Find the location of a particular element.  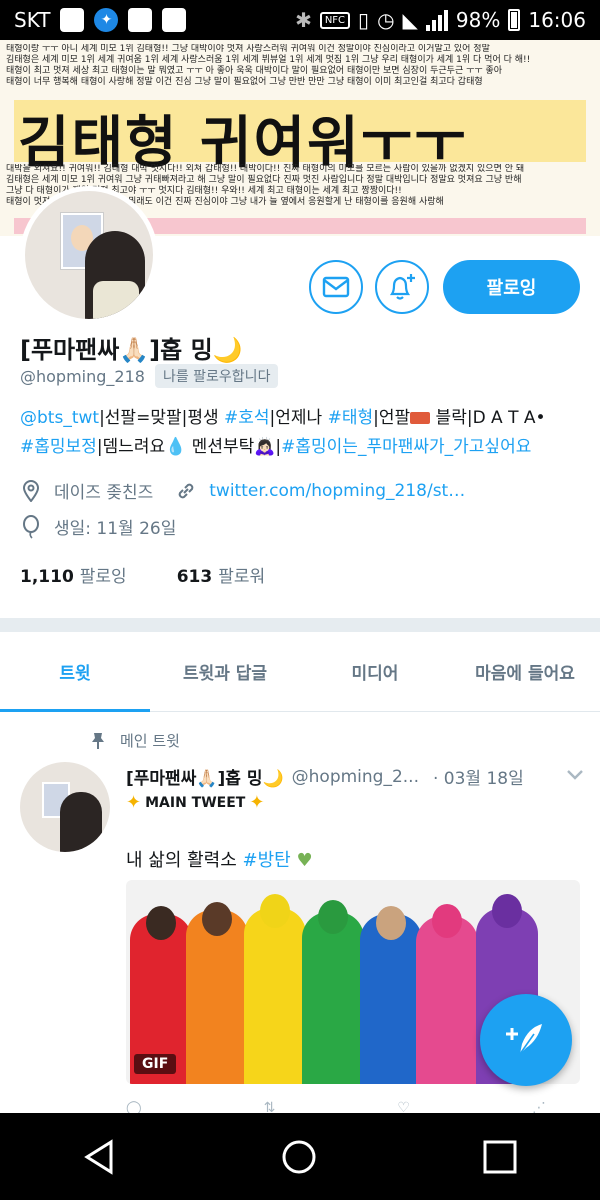

home-icon is located at coordinates (299, 1157).